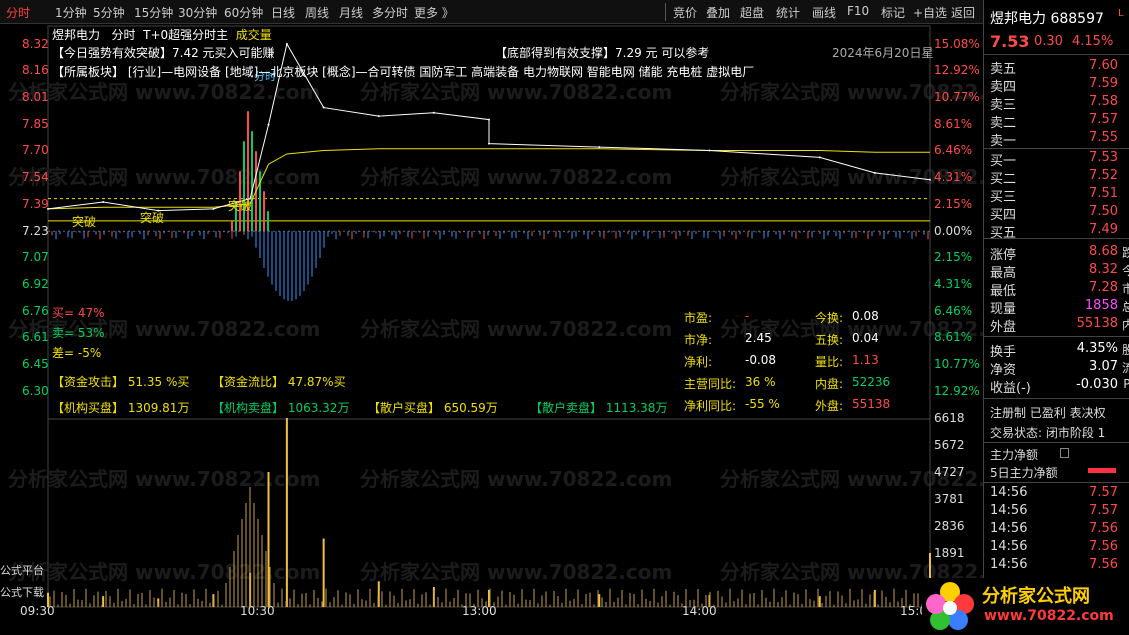 Image resolution: width=1129 pixels, height=635 pixels. What do you see at coordinates (698, 318) in the screenshot?
I see `stat-label: 市盈:` at bounding box center [698, 318].